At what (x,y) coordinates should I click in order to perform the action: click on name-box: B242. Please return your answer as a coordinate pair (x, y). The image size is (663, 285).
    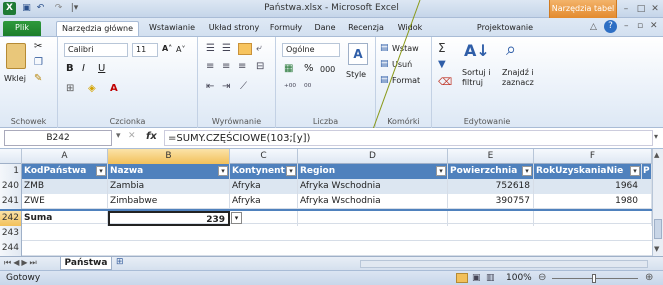
    Looking at the image, I should click on (58, 138).